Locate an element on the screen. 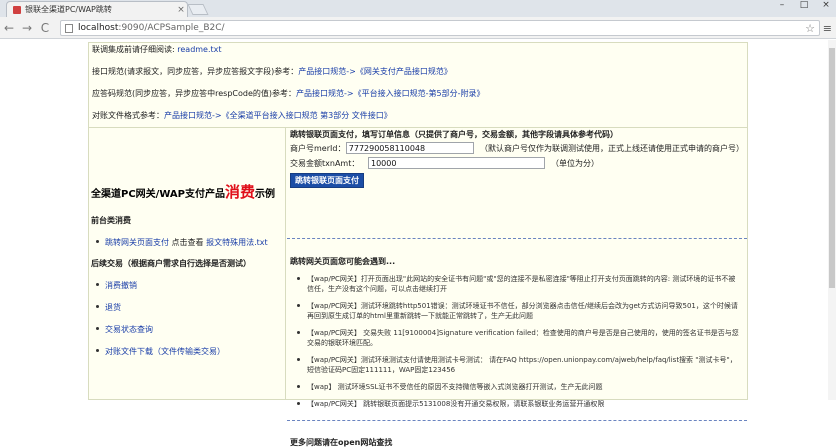 The width and height of the screenshot is (836, 448). url-host: localhost is located at coordinates (98, 28).